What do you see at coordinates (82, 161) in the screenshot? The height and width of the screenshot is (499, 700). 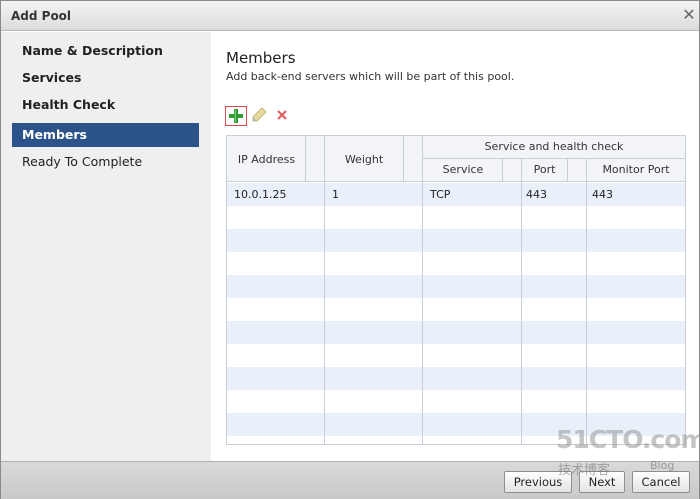 I see `nav-item-label: Ready To Complete` at bounding box center [82, 161].